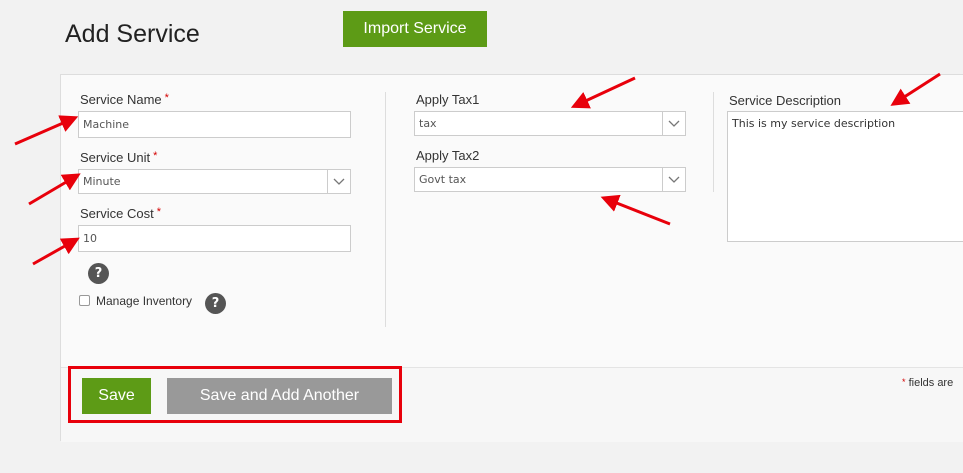 The width and height of the screenshot is (963, 473). I want to click on apply-tax1-label: Apply Tax1, so click(448, 99).